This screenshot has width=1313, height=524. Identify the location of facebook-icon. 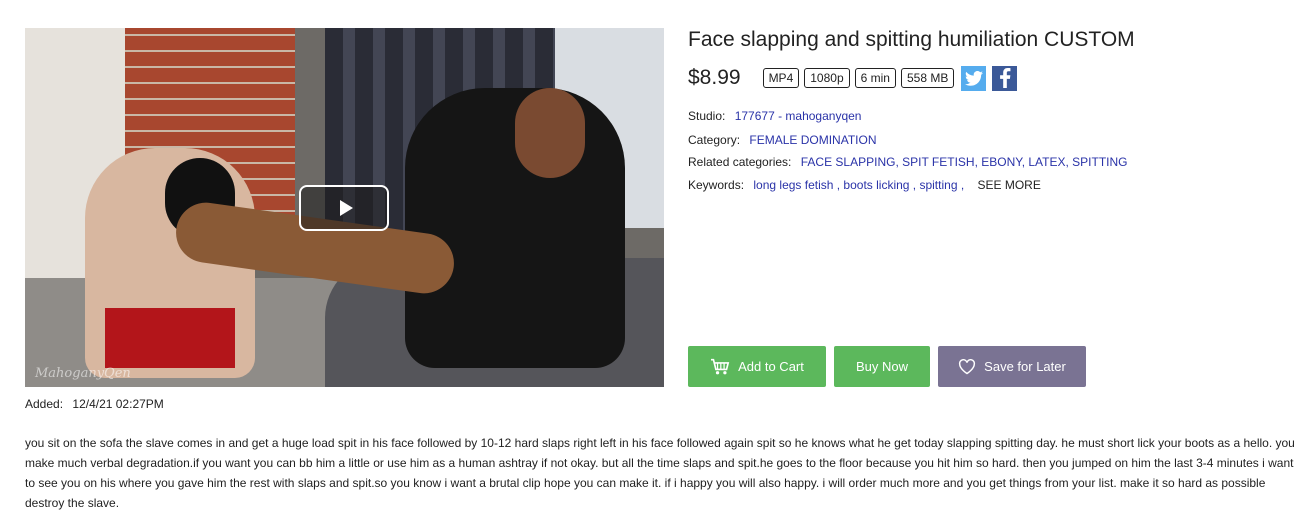
(1005, 78).